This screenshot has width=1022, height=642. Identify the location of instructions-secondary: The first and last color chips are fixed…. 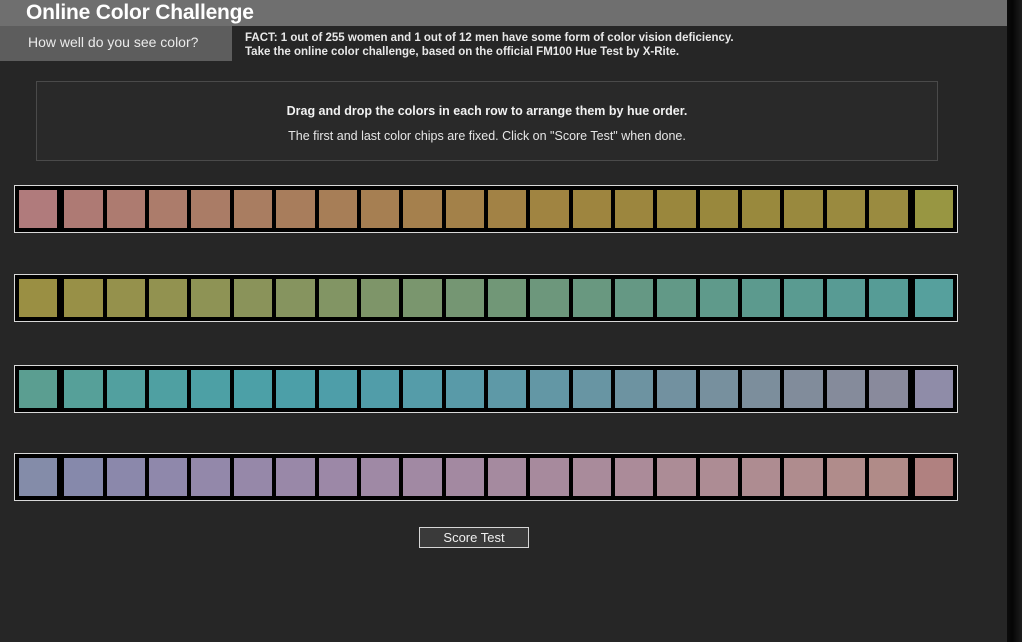
(487, 136).